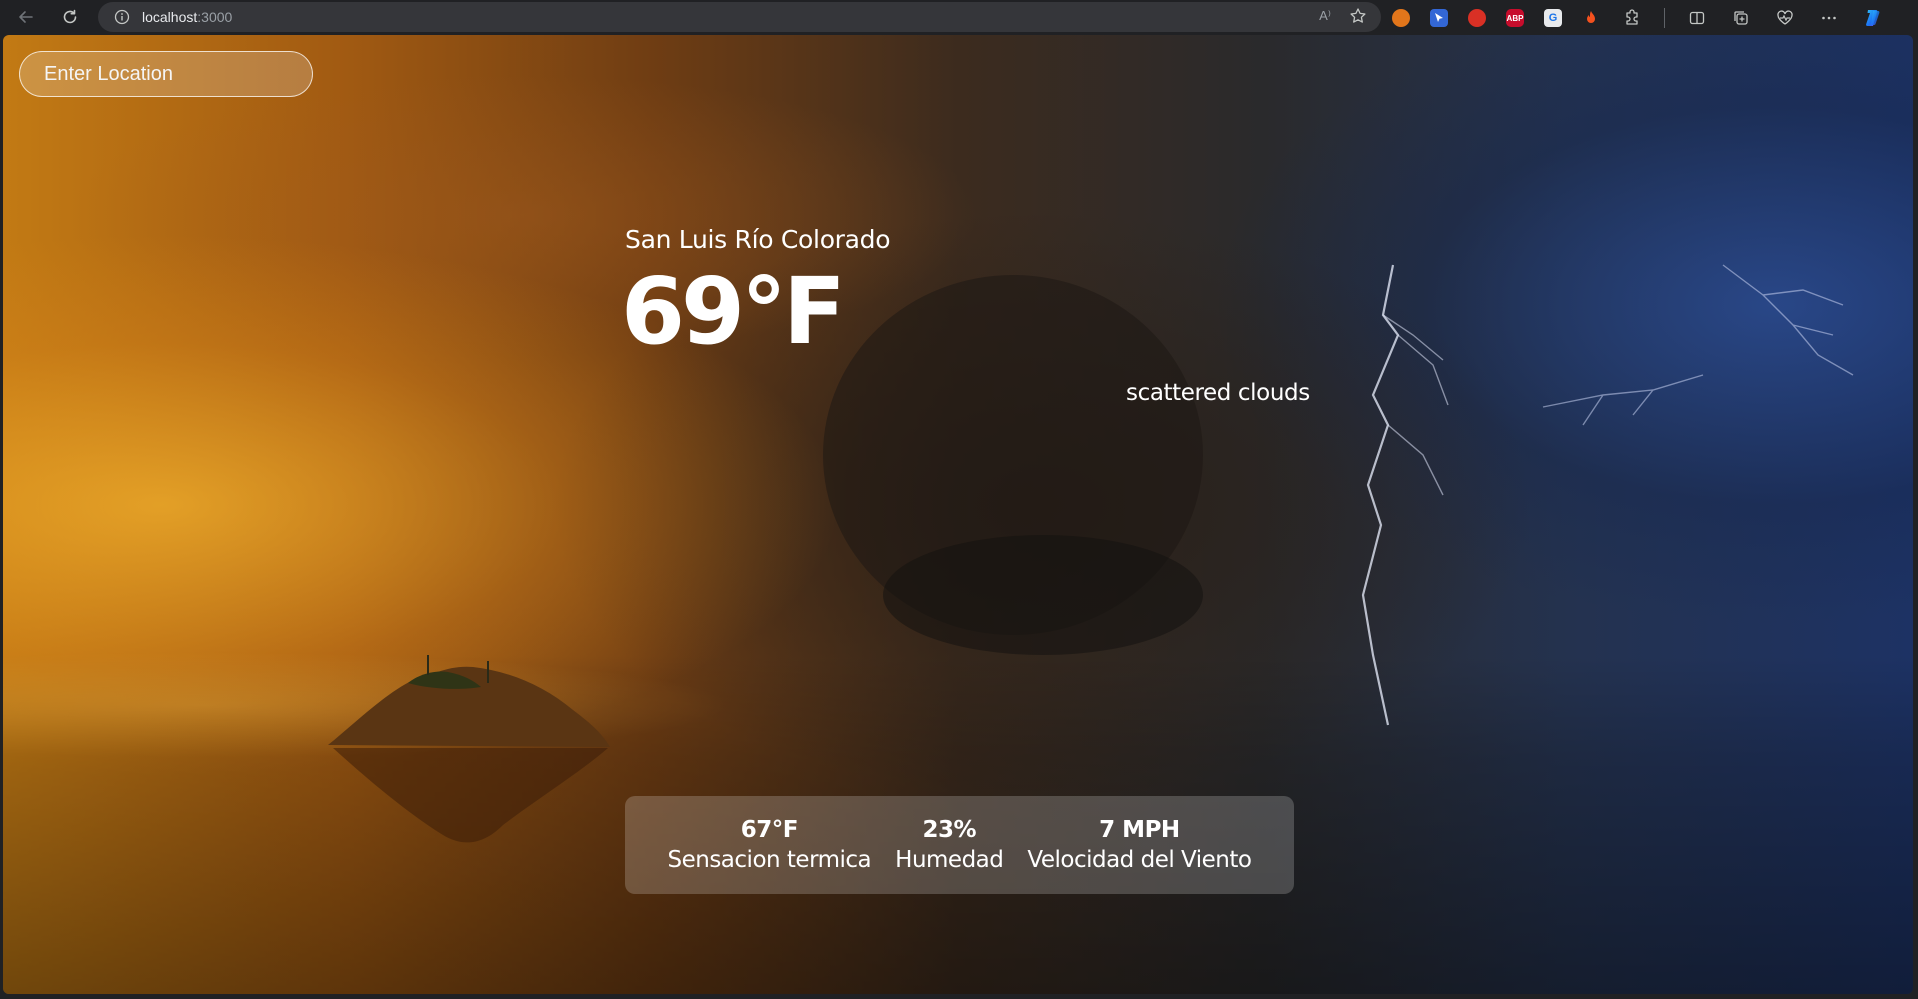 The width and height of the screenshot is (1918, 999). What do you see at coordinates (949, 830) in the screenshot?
I see `humidity-value: 23%` at bounding box center [949, 830].